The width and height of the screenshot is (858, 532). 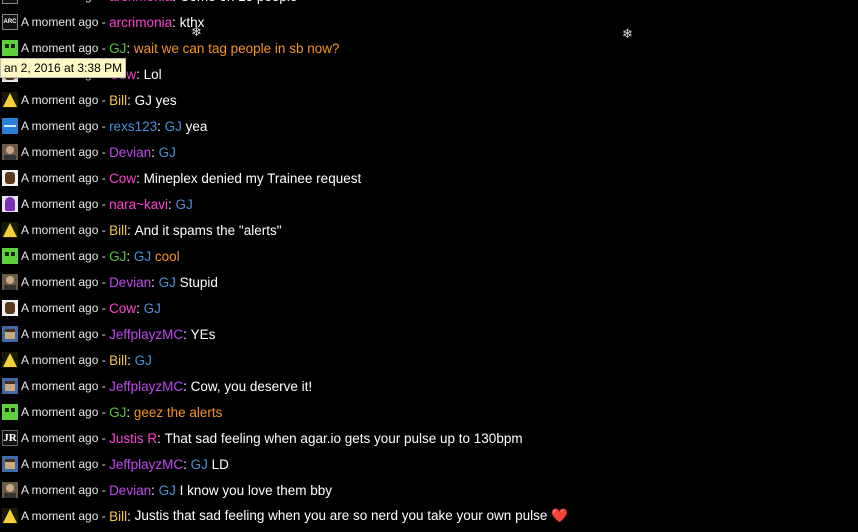 What do you see at coordinates (10, 438) in the screenshot?
I see `justis-avatar: JR` at bounding box center [10, 438].